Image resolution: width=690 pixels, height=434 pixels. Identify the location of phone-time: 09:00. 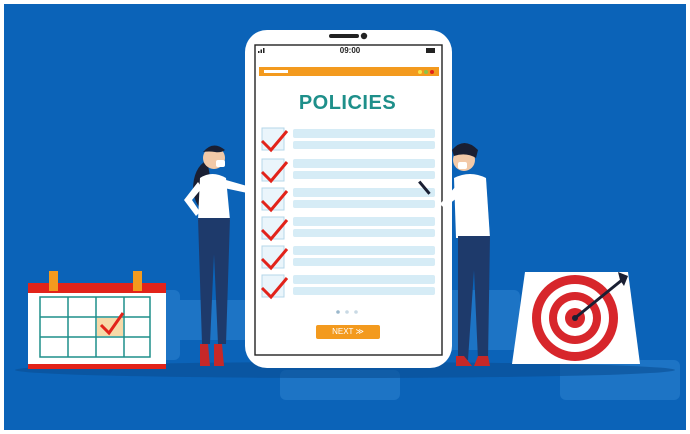
(350, 50).